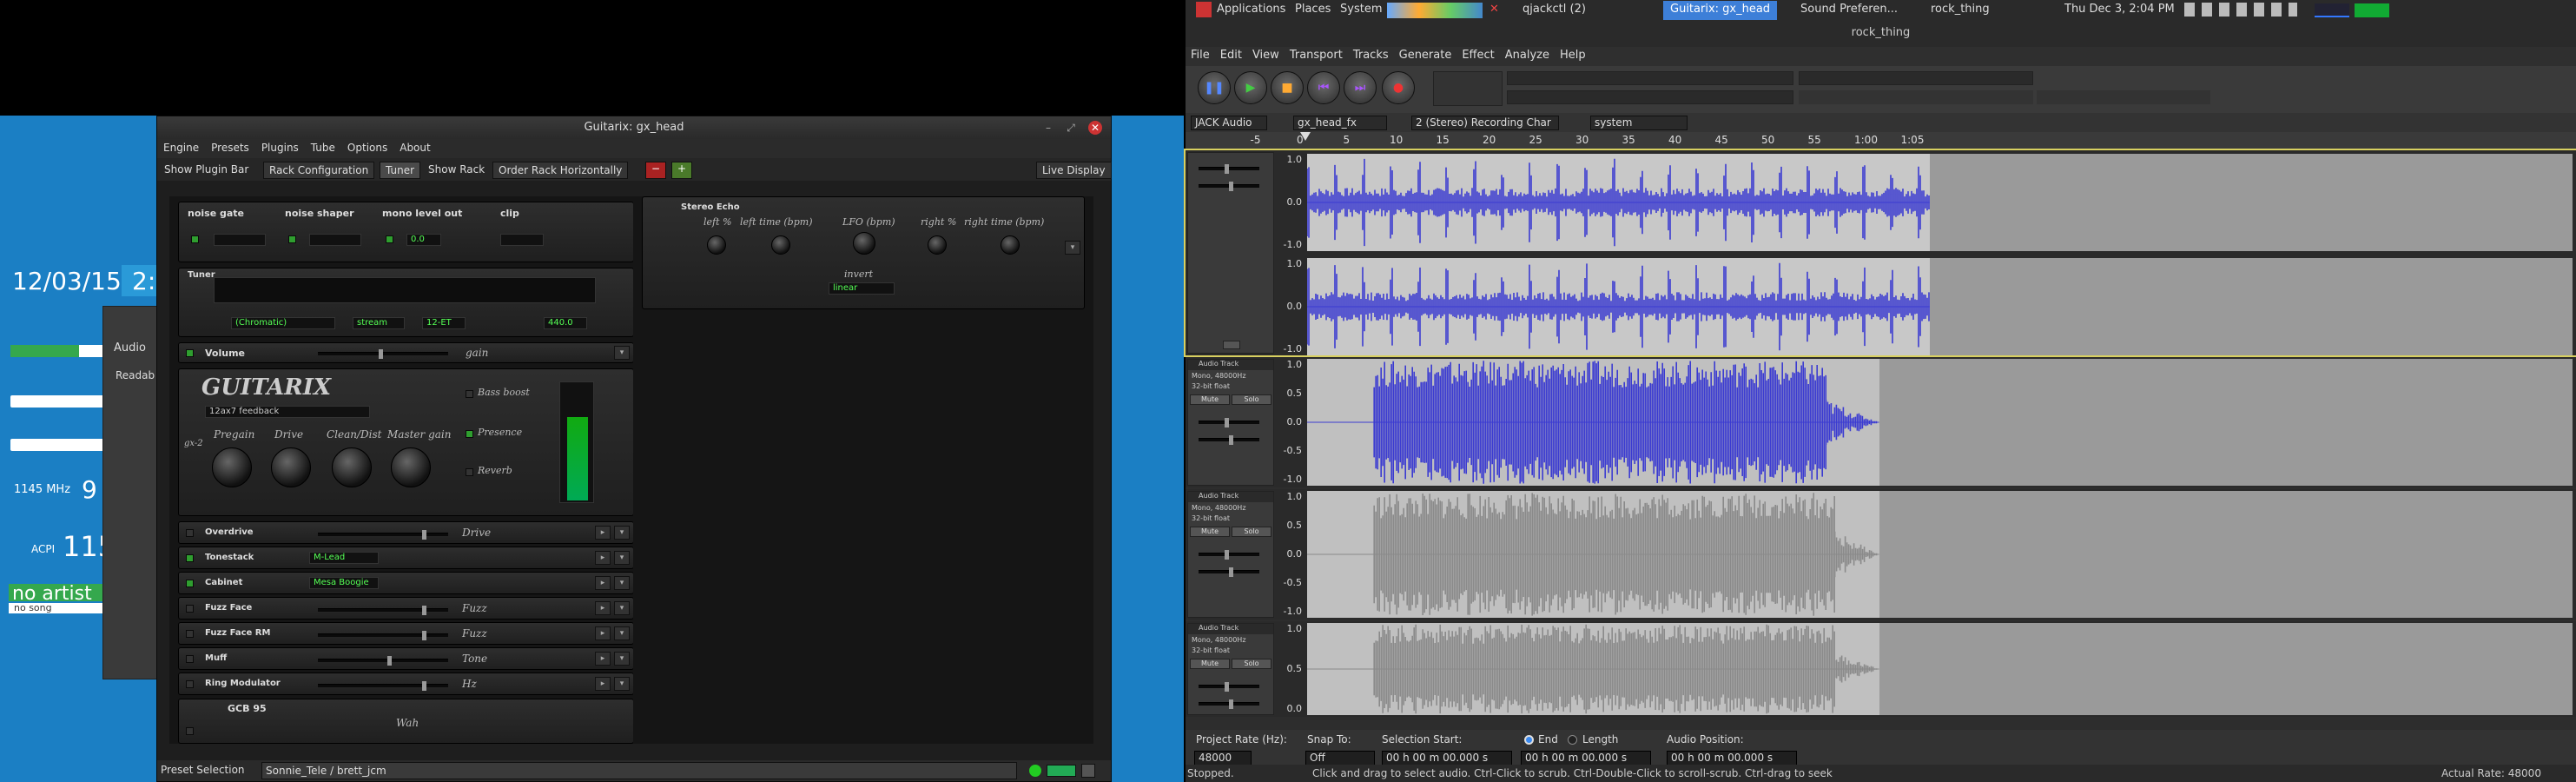 The width and height of the screenshot is (2576, 782). Describe the element at coordinates (1215, 88) in the screenshot. I see `pause-button: ❚❚` at that location.